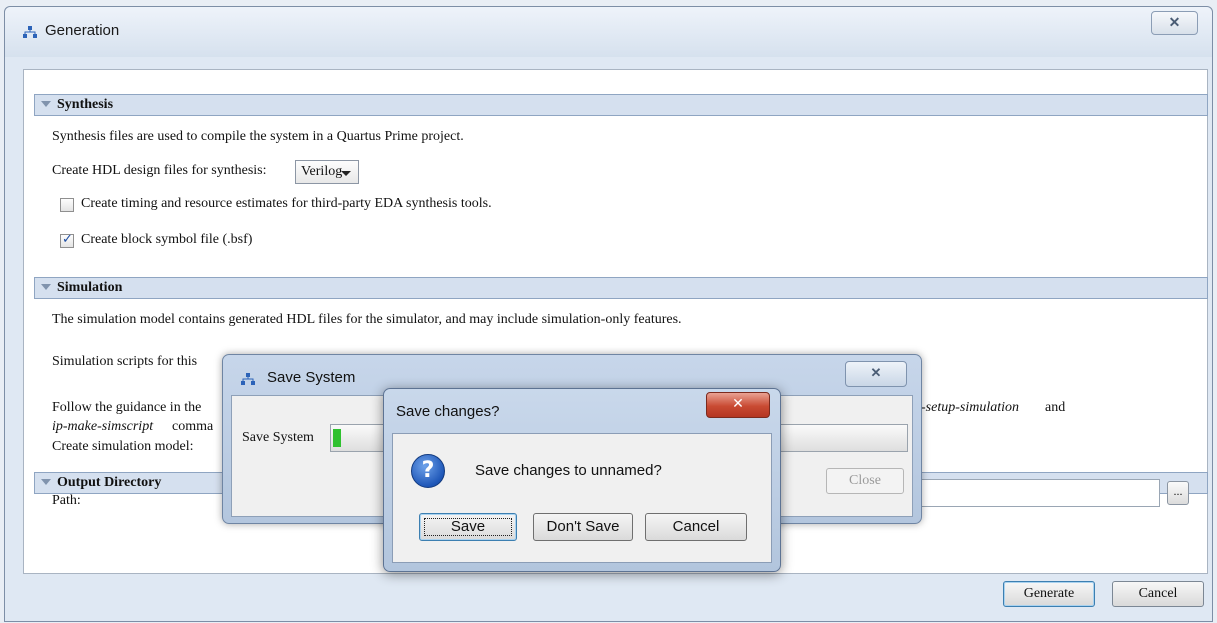  I want to click on window-title: Generation, so click(82, 30).